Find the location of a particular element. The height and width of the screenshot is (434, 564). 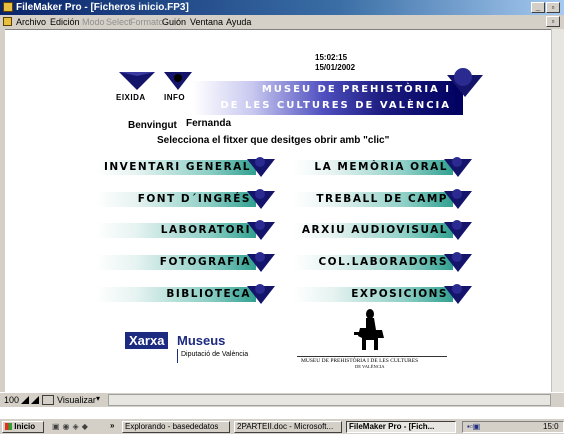

zoom-controls-icon is located at coordinates (30, 400).